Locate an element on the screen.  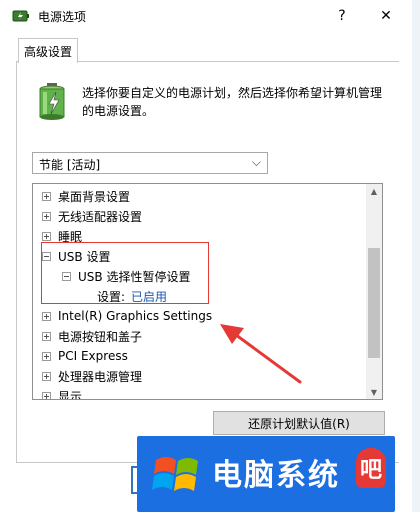
title-bar: 电源选项 ? ✕ is located at coordinates (210, 16).